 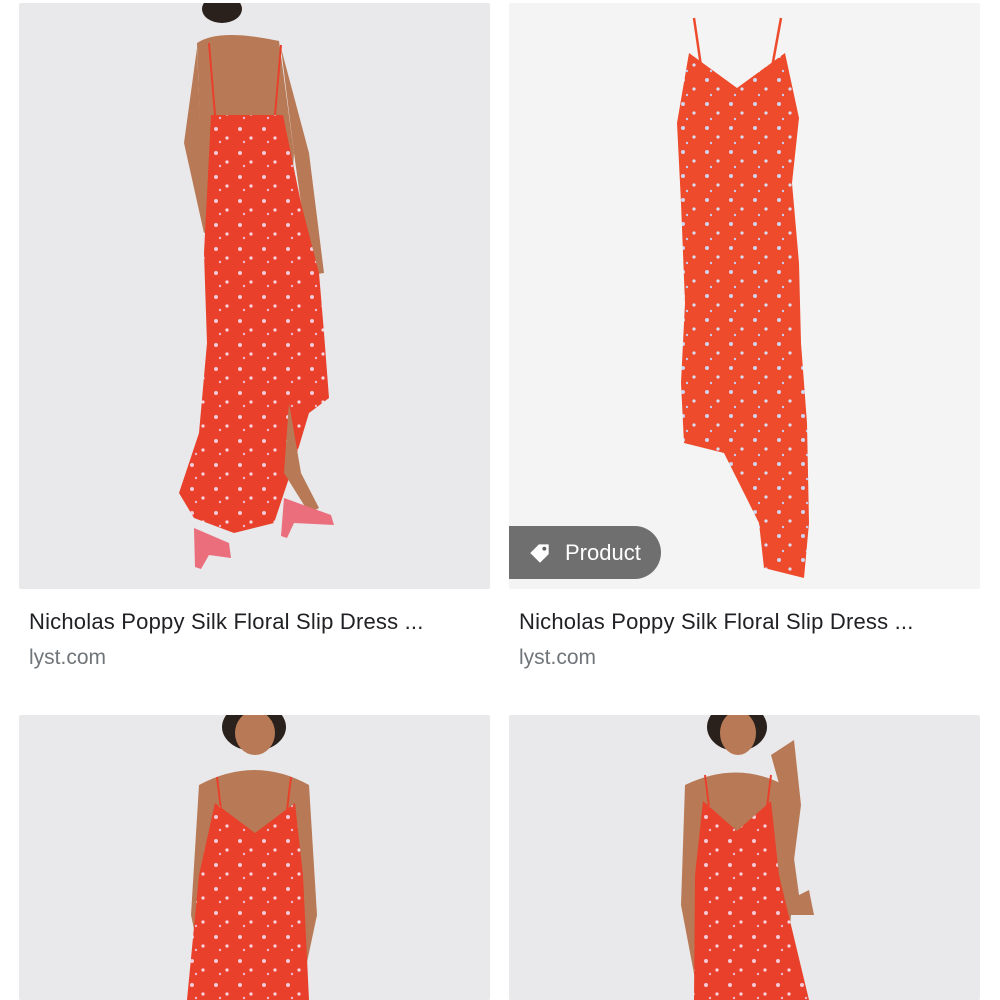 I want to click on product-badge: Product, so click(x=585, y=552).